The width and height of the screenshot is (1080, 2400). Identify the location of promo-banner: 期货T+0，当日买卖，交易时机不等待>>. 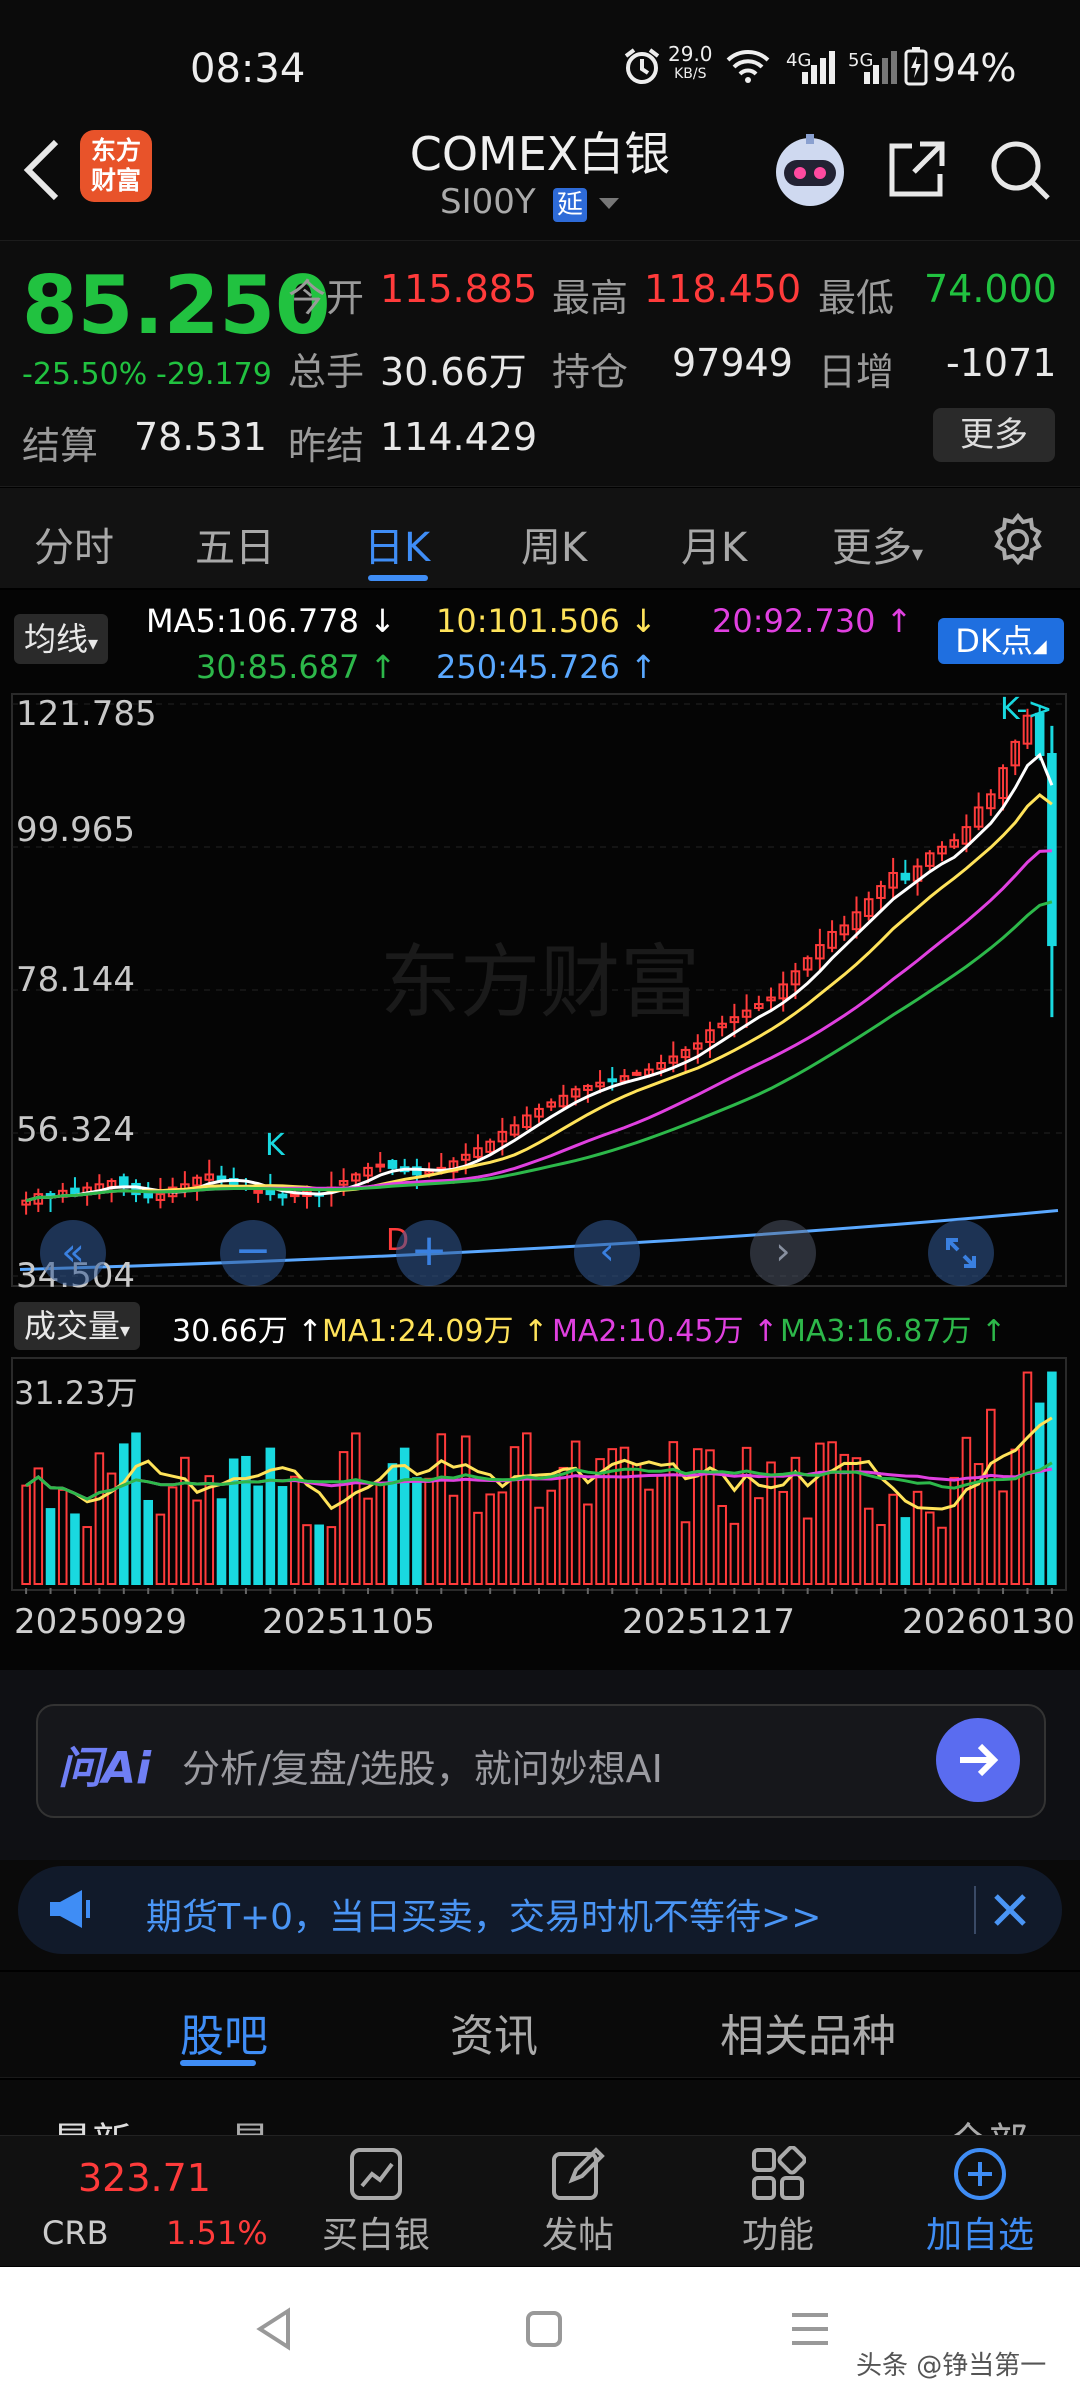
(540, 1910).